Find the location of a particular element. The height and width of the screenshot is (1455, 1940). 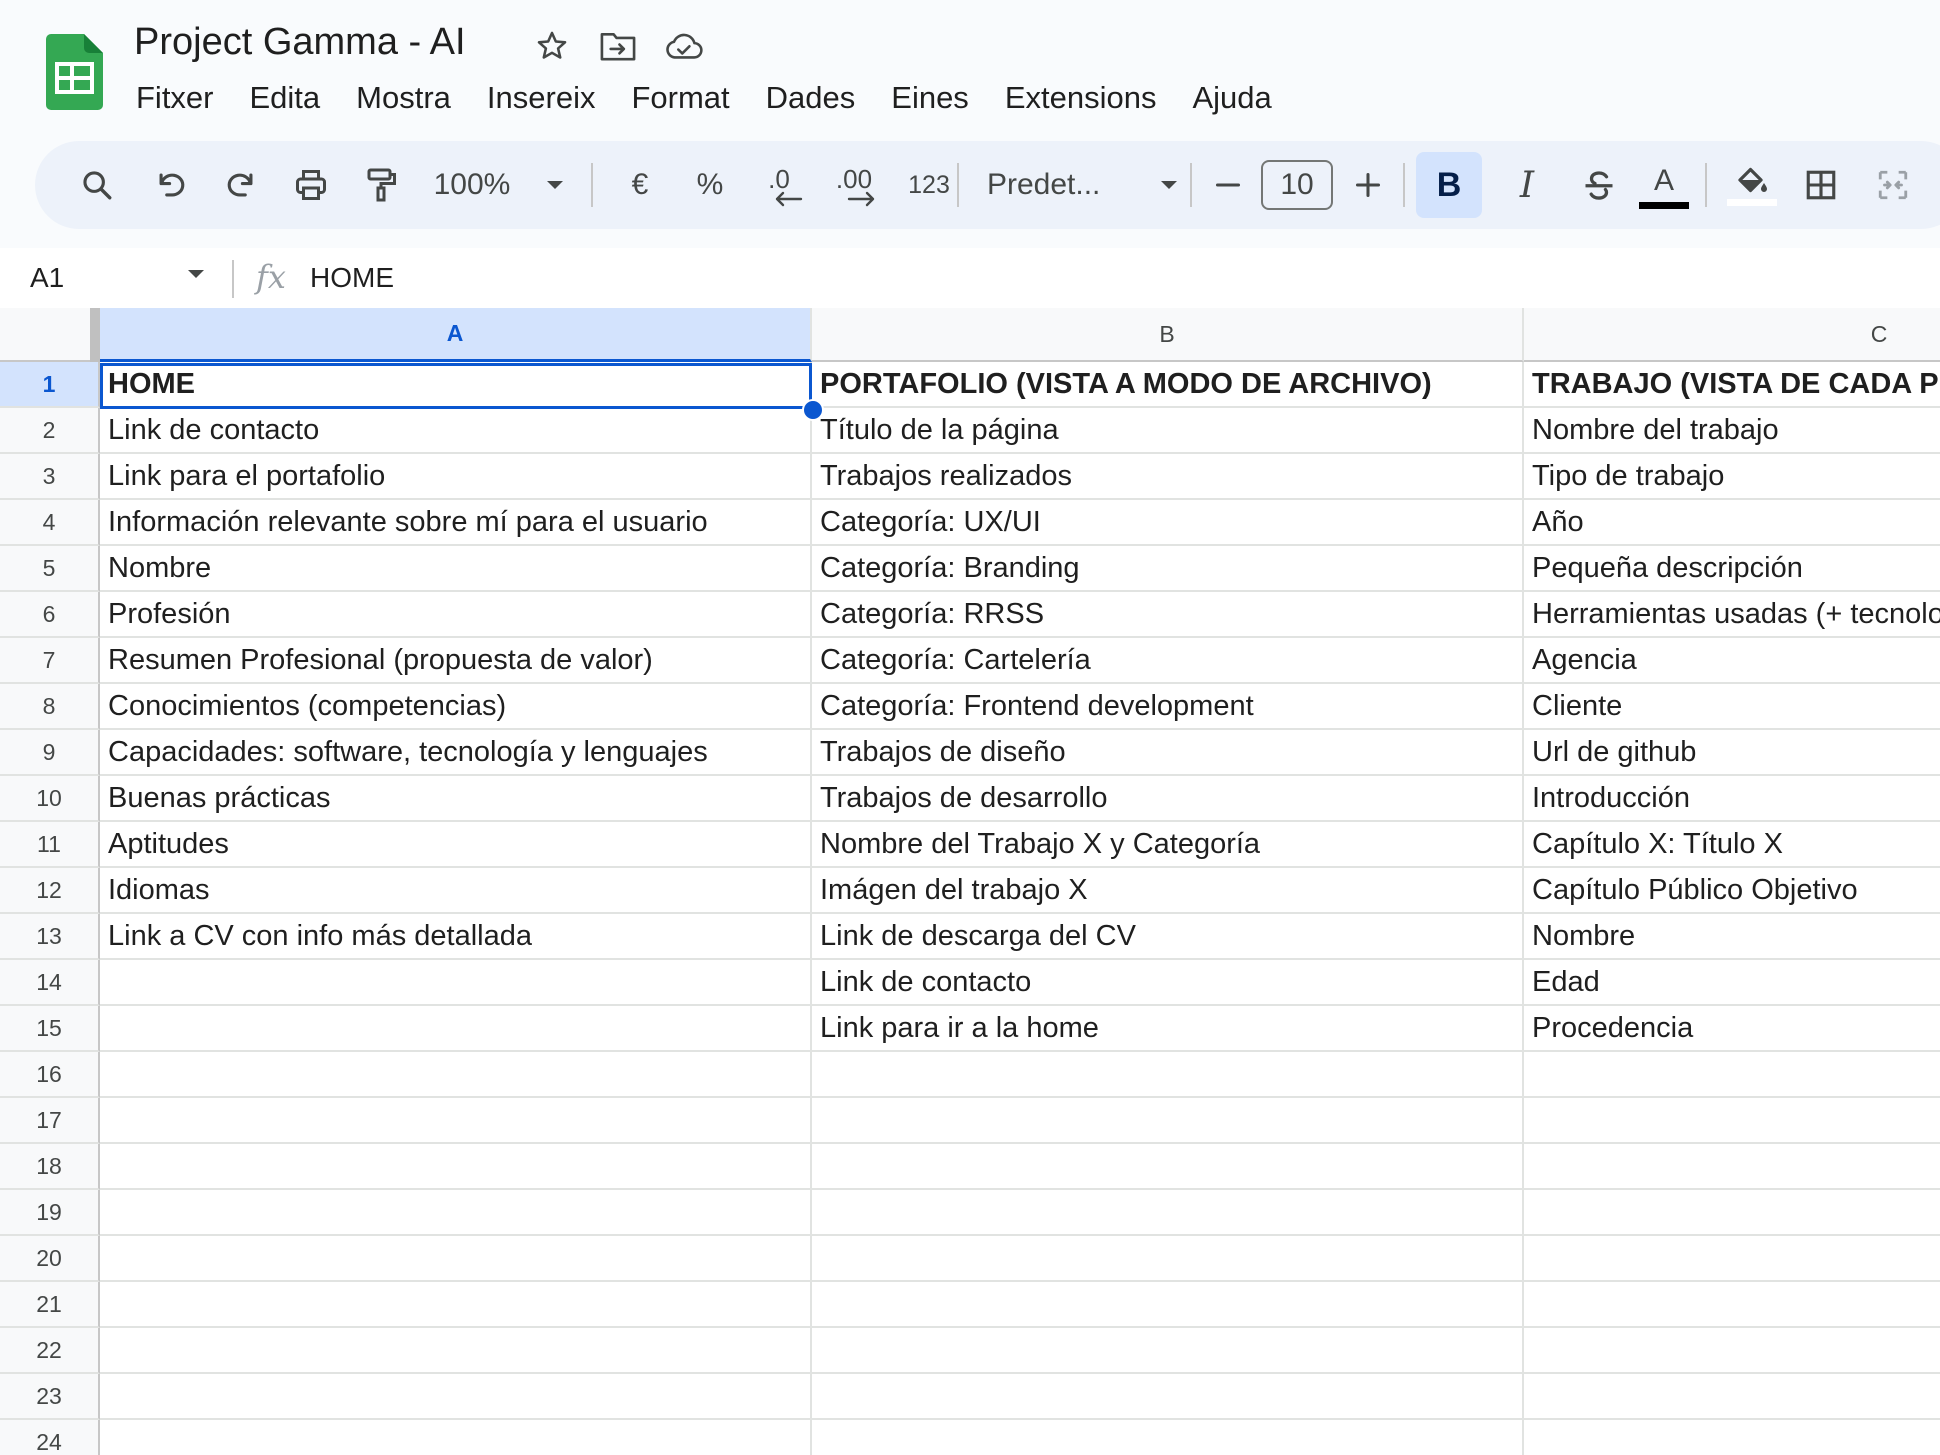

cell-b13: Link de descarga del CV is located at coordinates (1168, 937).